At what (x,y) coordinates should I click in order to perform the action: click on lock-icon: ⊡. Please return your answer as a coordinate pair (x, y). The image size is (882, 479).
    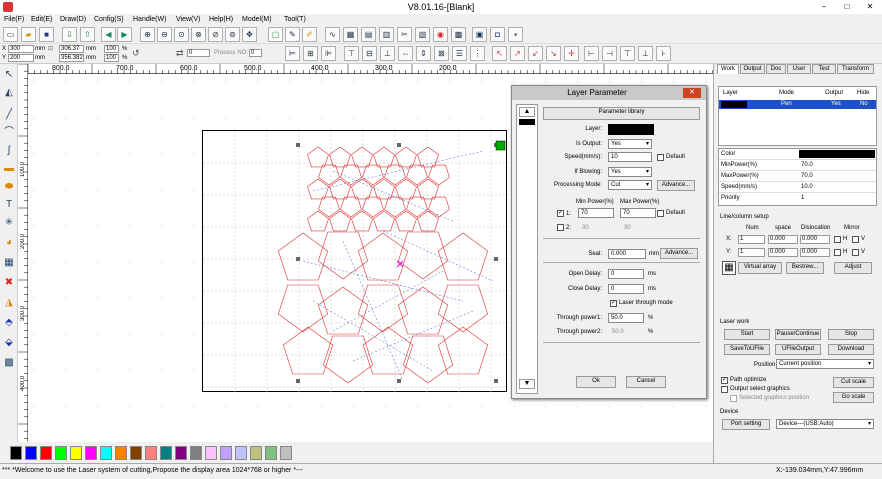
    Looking at the image, I should click on (50, 49).